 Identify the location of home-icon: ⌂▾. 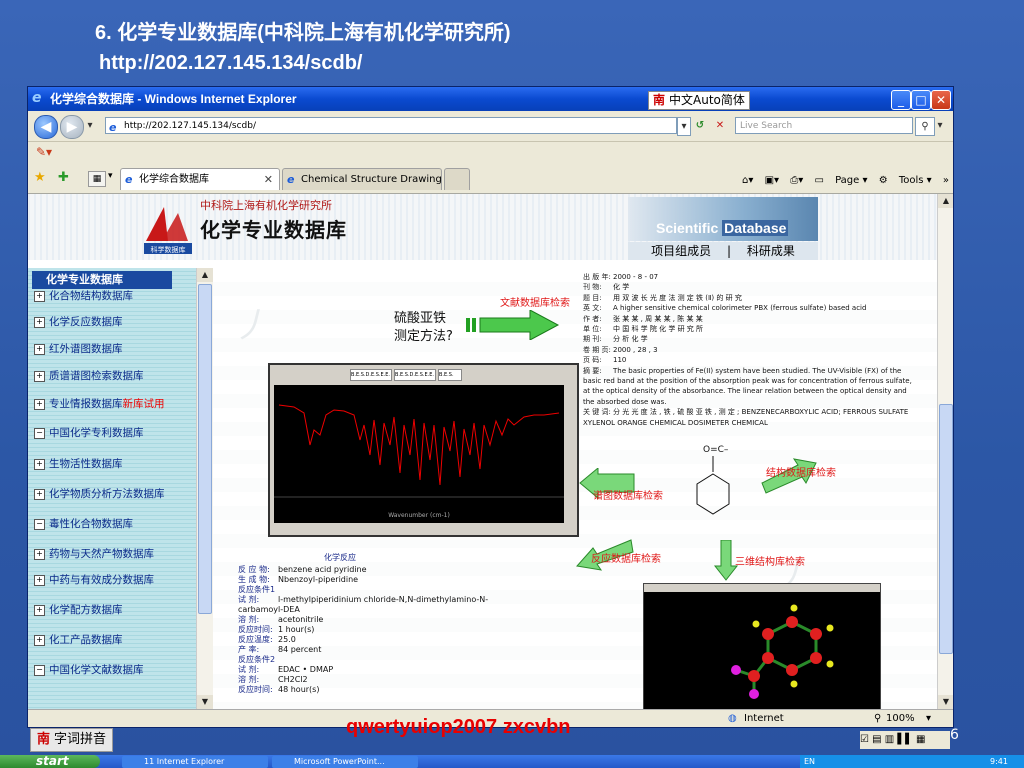
(747, 180).